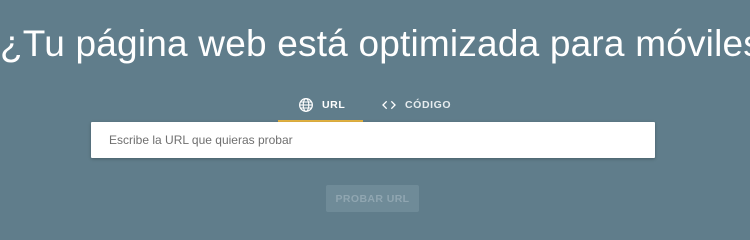 This screenshot has width=750, height=240. What do you see at coordinates (320, 106) in the screenshot?
I see `tab-url: URL` at bounding box center [320, 106].